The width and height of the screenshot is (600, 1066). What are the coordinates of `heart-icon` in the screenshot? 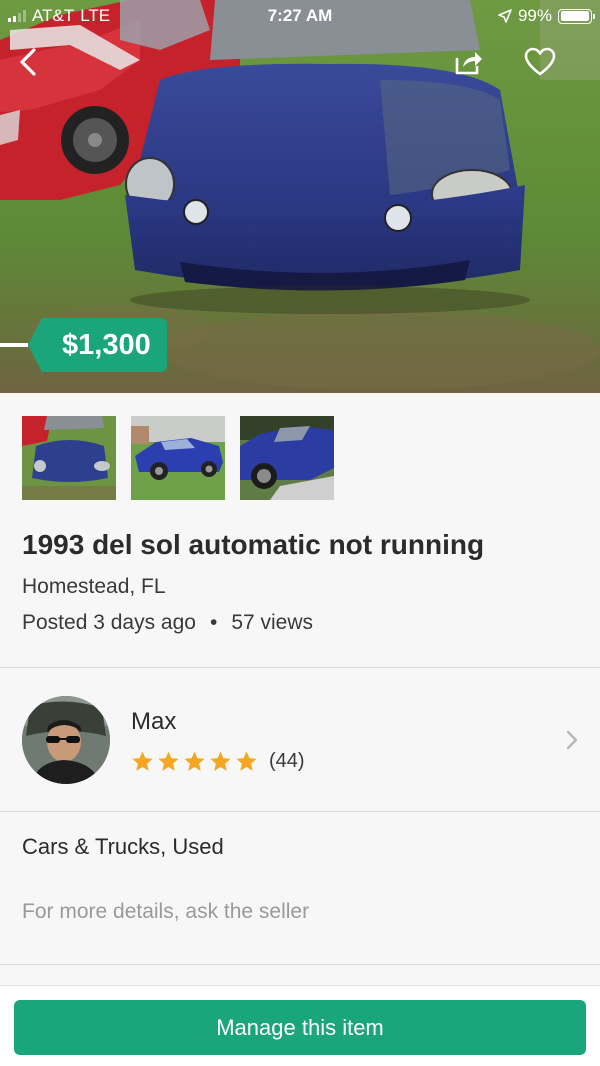 It's located at (540, 61).